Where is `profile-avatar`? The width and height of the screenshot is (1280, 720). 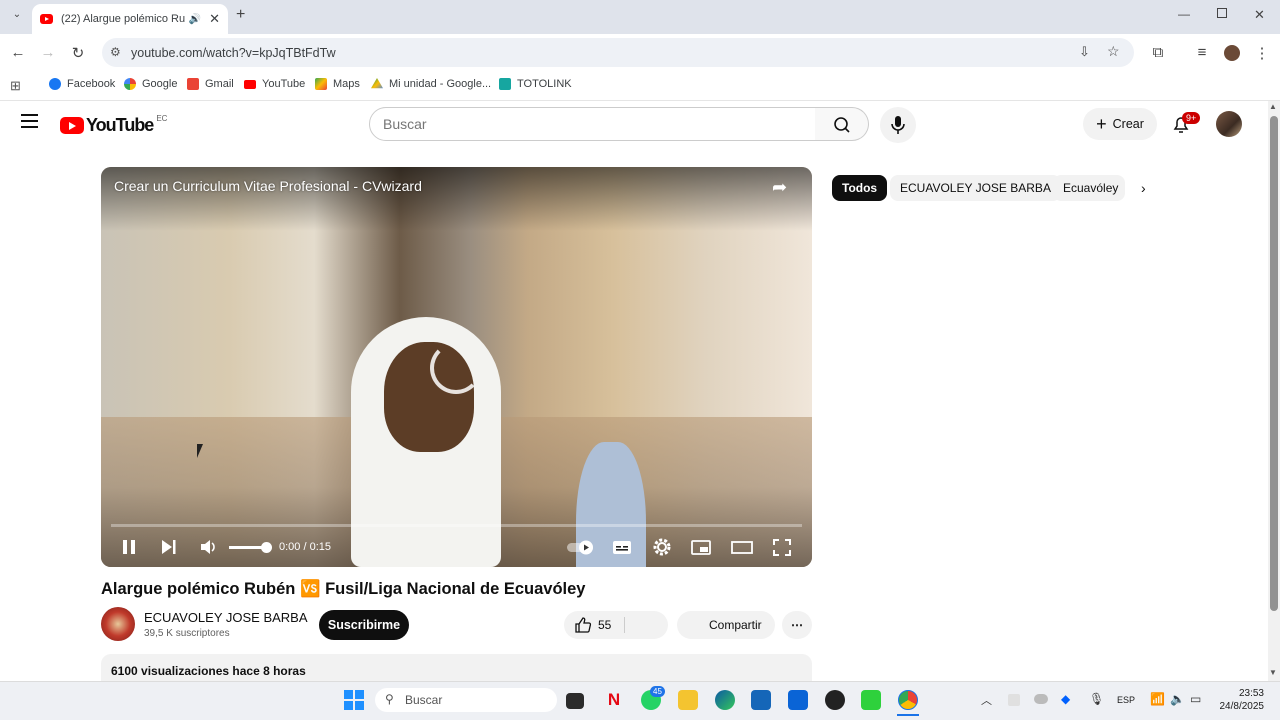
profile-avatar is located at coordinates (1232, 53).